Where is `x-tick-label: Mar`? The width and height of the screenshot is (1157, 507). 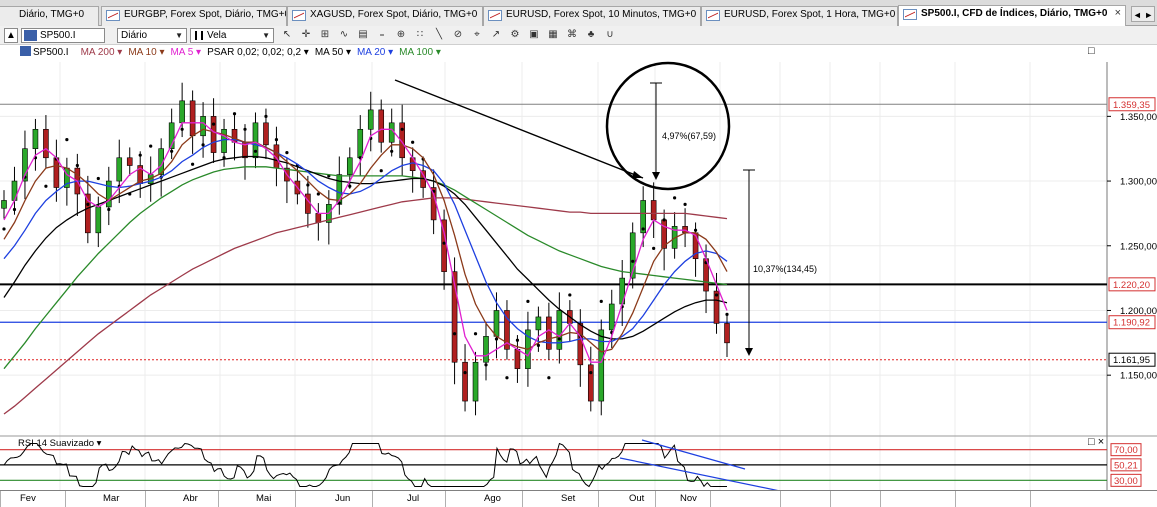 x-tick-label: Mar is located at coordinates (111, 498).